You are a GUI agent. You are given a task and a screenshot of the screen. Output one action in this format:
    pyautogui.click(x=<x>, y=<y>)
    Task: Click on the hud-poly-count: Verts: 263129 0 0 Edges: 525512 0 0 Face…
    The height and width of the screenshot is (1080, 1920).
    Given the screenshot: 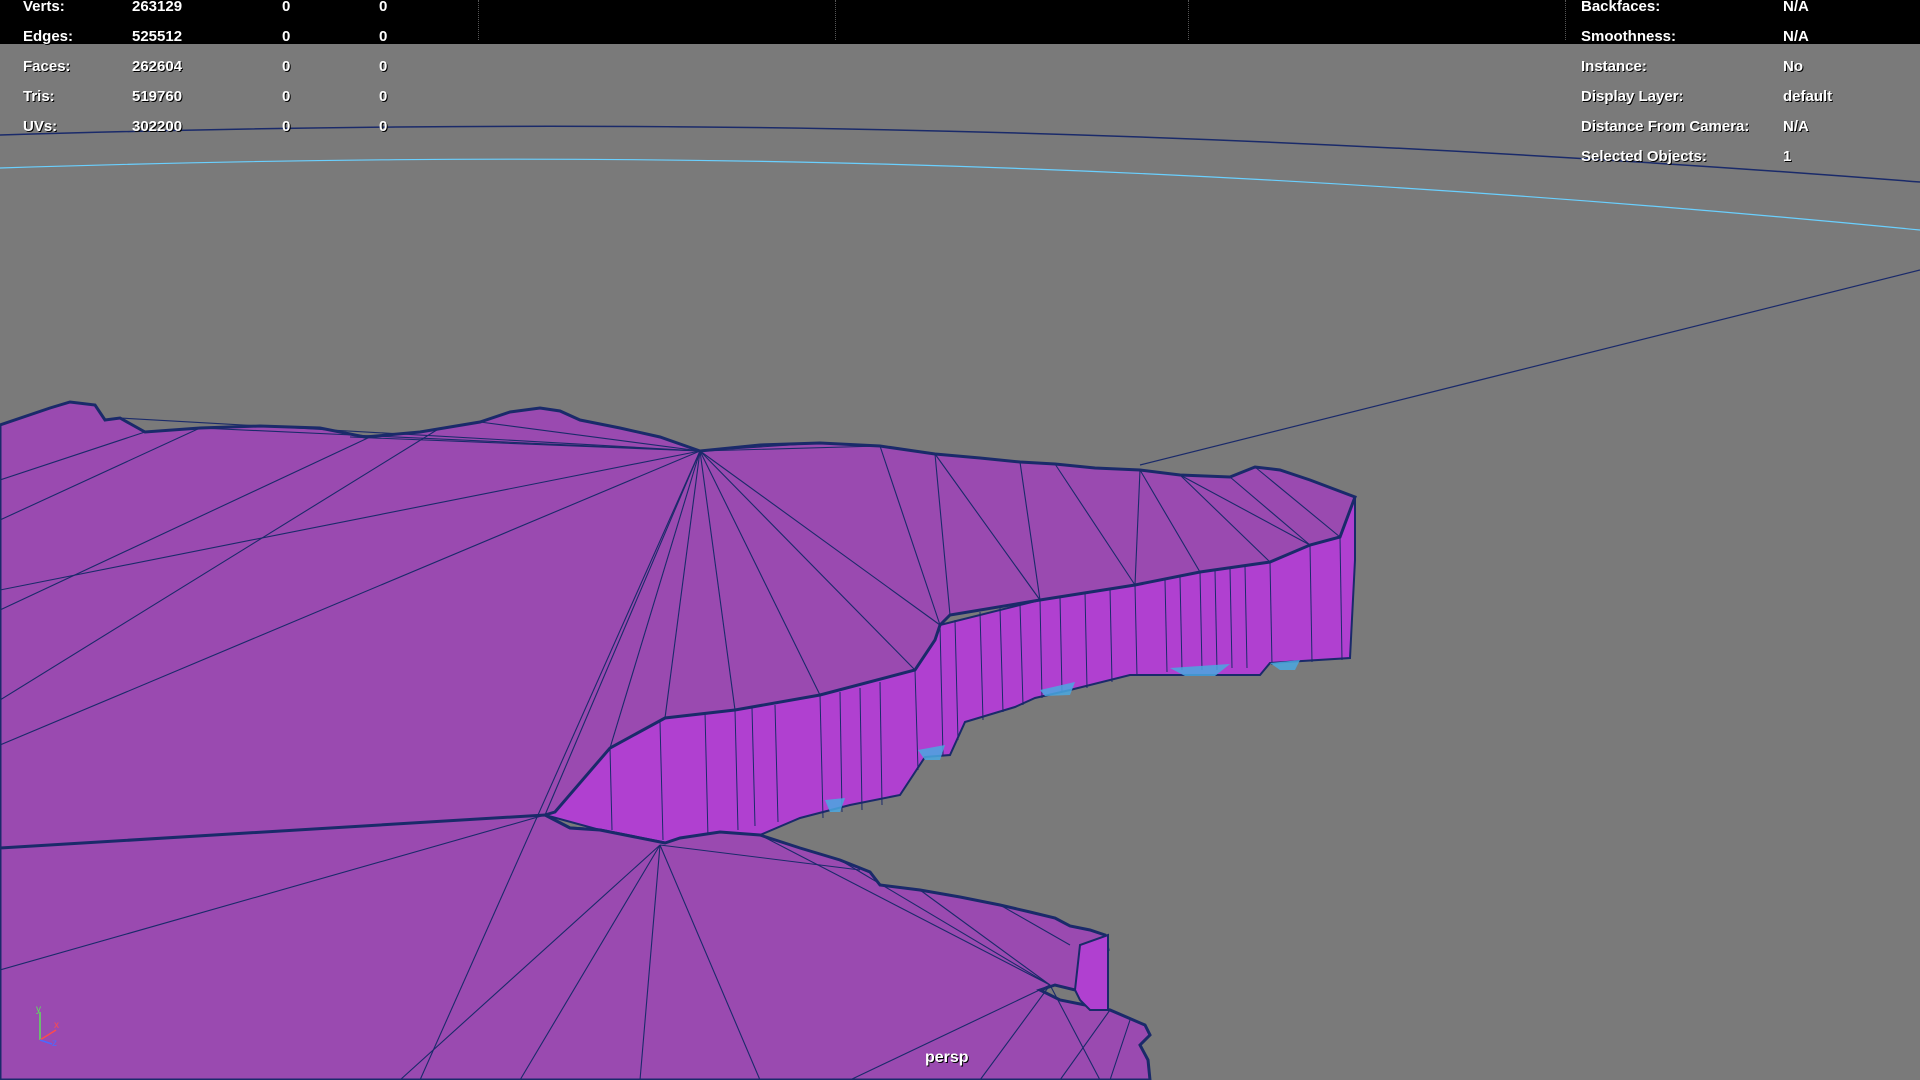 What is the action you would take?
    pyautogui.click(x=210, y=70)
    